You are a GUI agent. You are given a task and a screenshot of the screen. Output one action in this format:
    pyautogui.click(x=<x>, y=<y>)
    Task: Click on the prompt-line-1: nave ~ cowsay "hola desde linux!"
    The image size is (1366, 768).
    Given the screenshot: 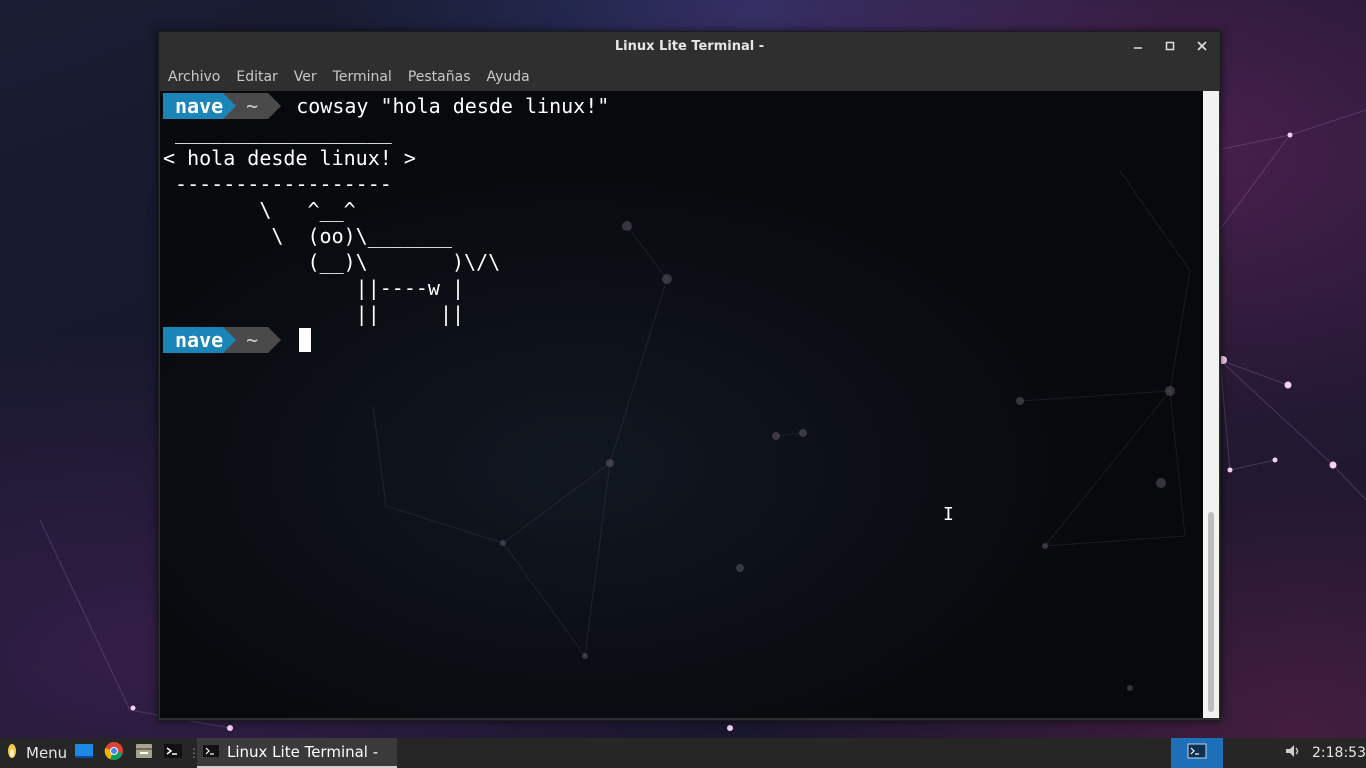 What is the action you would take?
    pyautogui.click(x=386, y=106)
    